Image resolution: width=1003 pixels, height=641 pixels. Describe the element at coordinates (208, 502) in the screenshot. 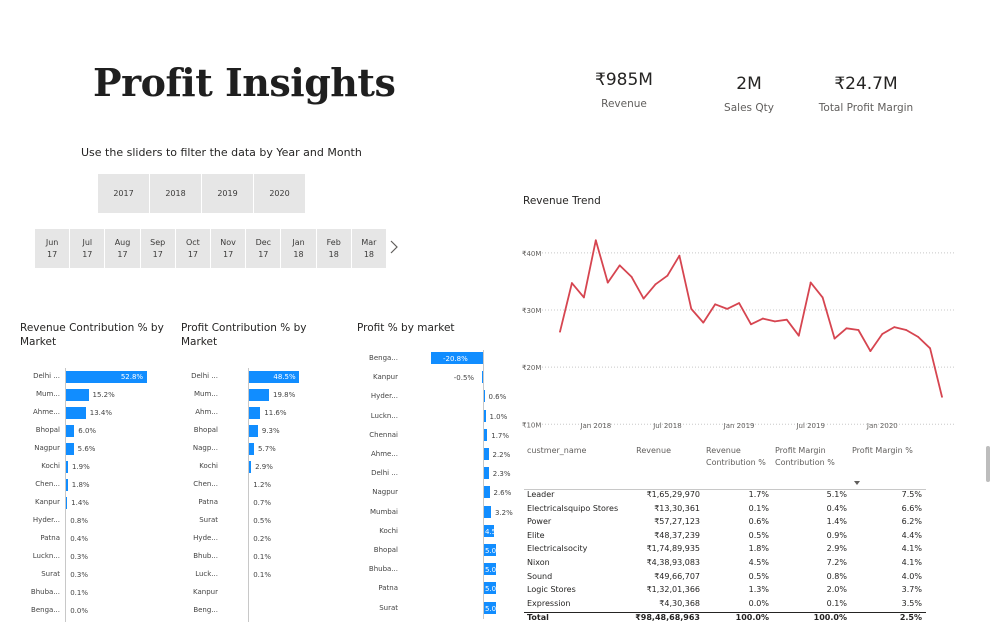

I see `bar-label: Patna` at that location.